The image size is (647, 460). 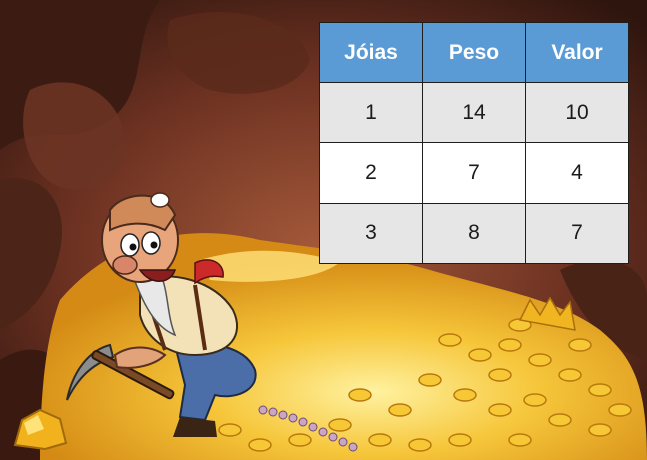 What do you see at coordinates (577, 173) in the screenshot?
I see `cell-valor: 4` at bounding box center [577, 173].